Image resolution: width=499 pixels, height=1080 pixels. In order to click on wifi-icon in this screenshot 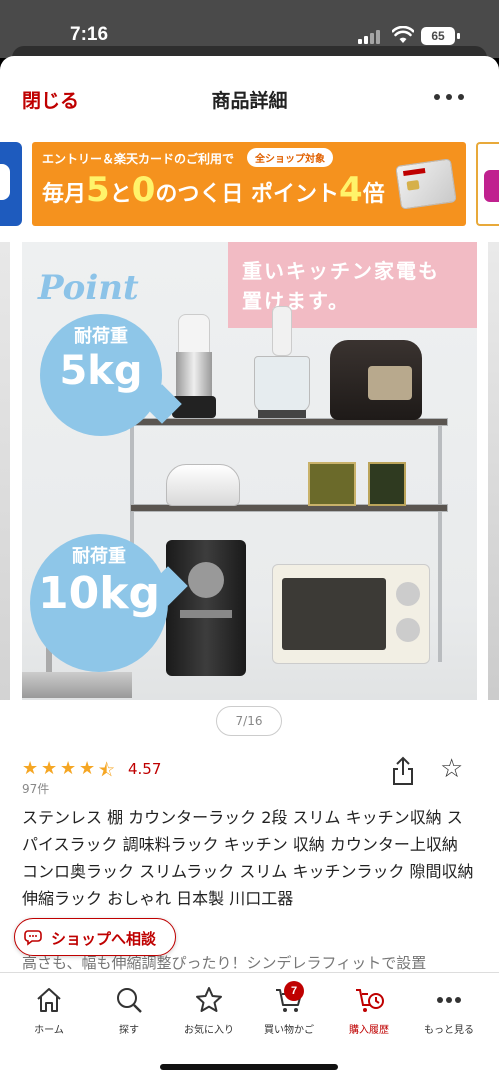, I will do `click(403, 34)`.